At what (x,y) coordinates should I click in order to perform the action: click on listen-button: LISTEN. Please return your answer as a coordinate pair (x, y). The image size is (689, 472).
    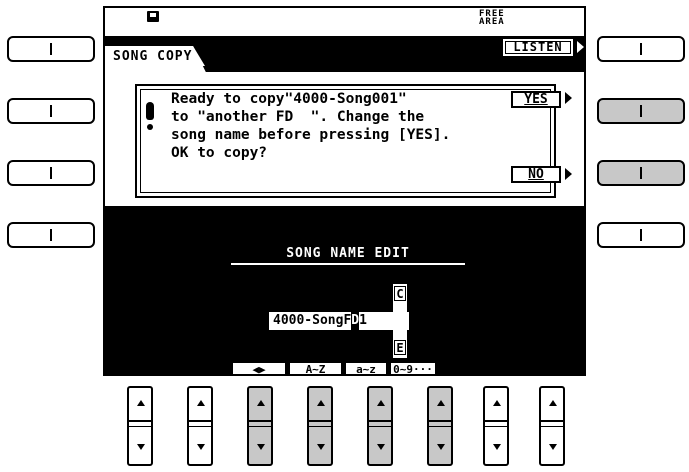
    Looking at the image, I should click on (538, 47).